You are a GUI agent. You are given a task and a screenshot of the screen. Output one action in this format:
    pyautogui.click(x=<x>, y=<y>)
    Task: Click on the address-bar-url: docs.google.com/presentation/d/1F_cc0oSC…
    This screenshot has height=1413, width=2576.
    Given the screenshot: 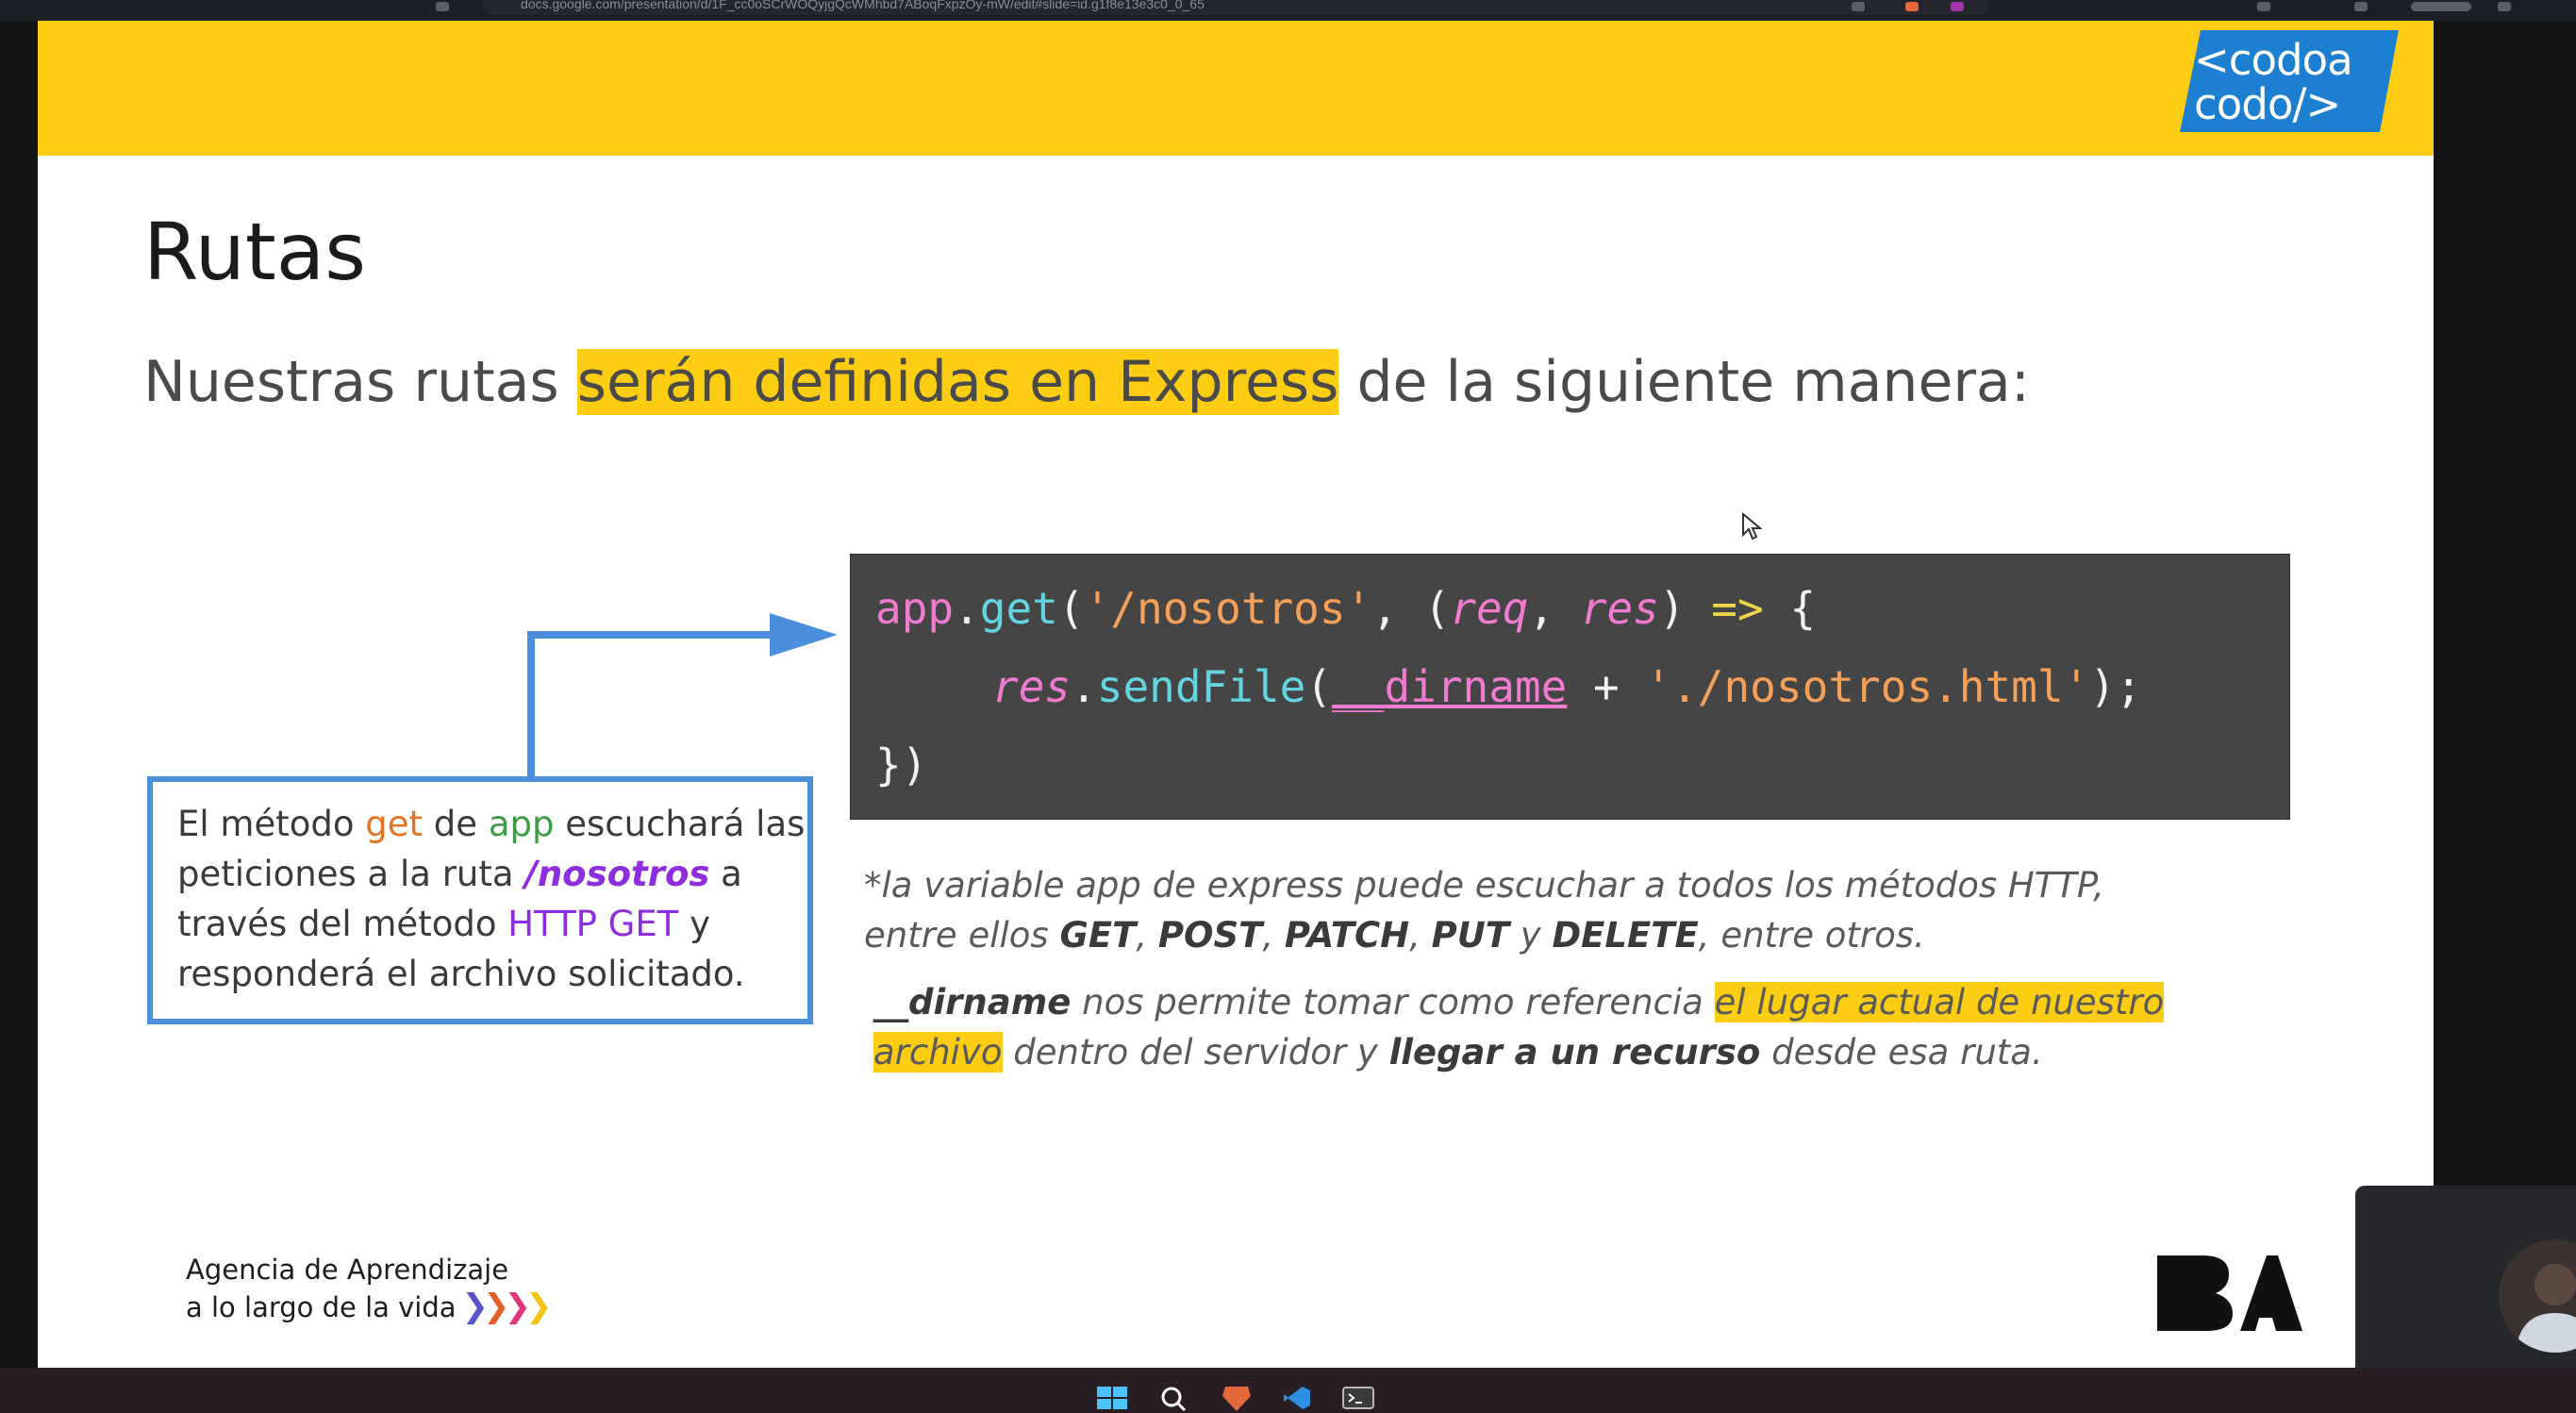 What is the action you would take?
    pyautogui.click(x=863, y=5)
    